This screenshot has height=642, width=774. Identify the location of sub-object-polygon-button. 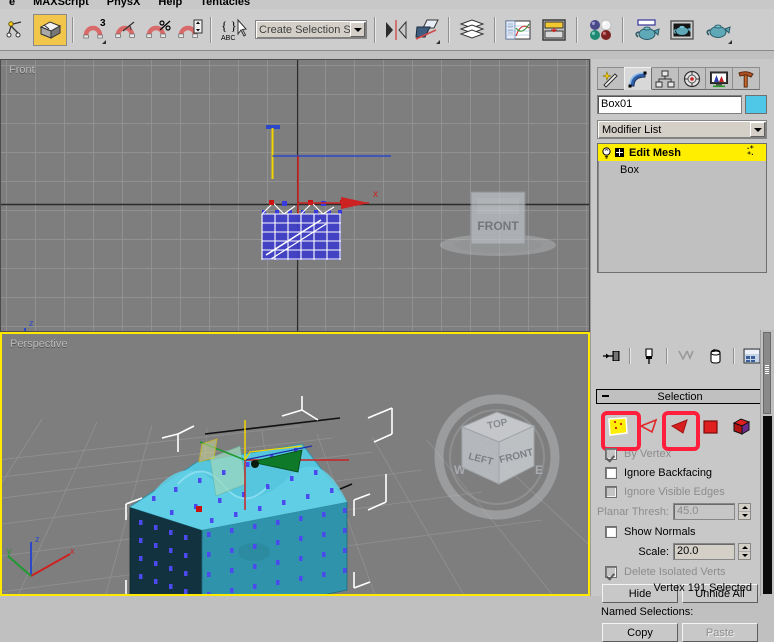
(711, 427).